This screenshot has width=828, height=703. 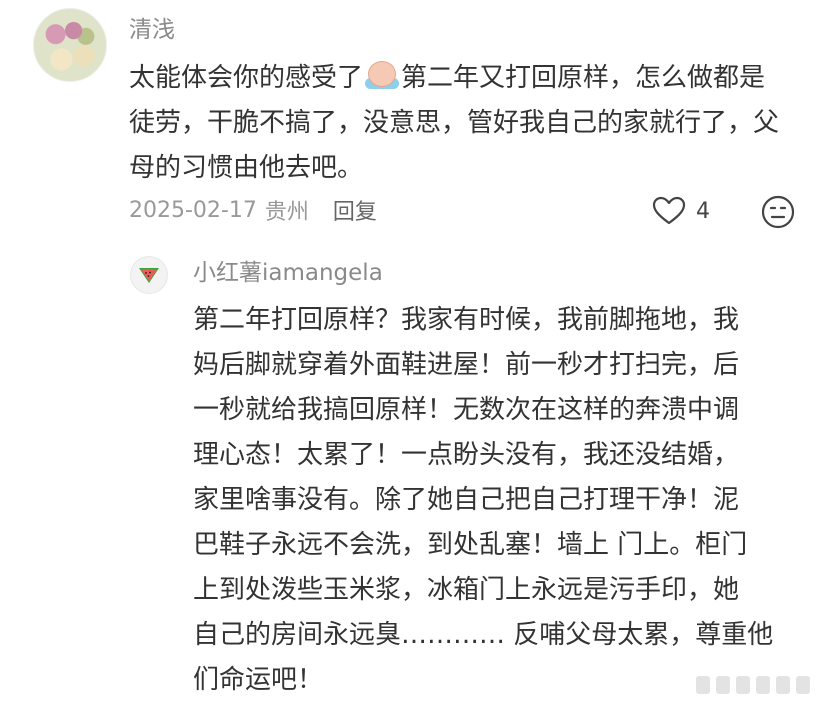 I want to click on reply-text-line: 巴鞋子永远不会洗，到处乱塞！墙上 门上。柜门, so click(x=470, y=545).